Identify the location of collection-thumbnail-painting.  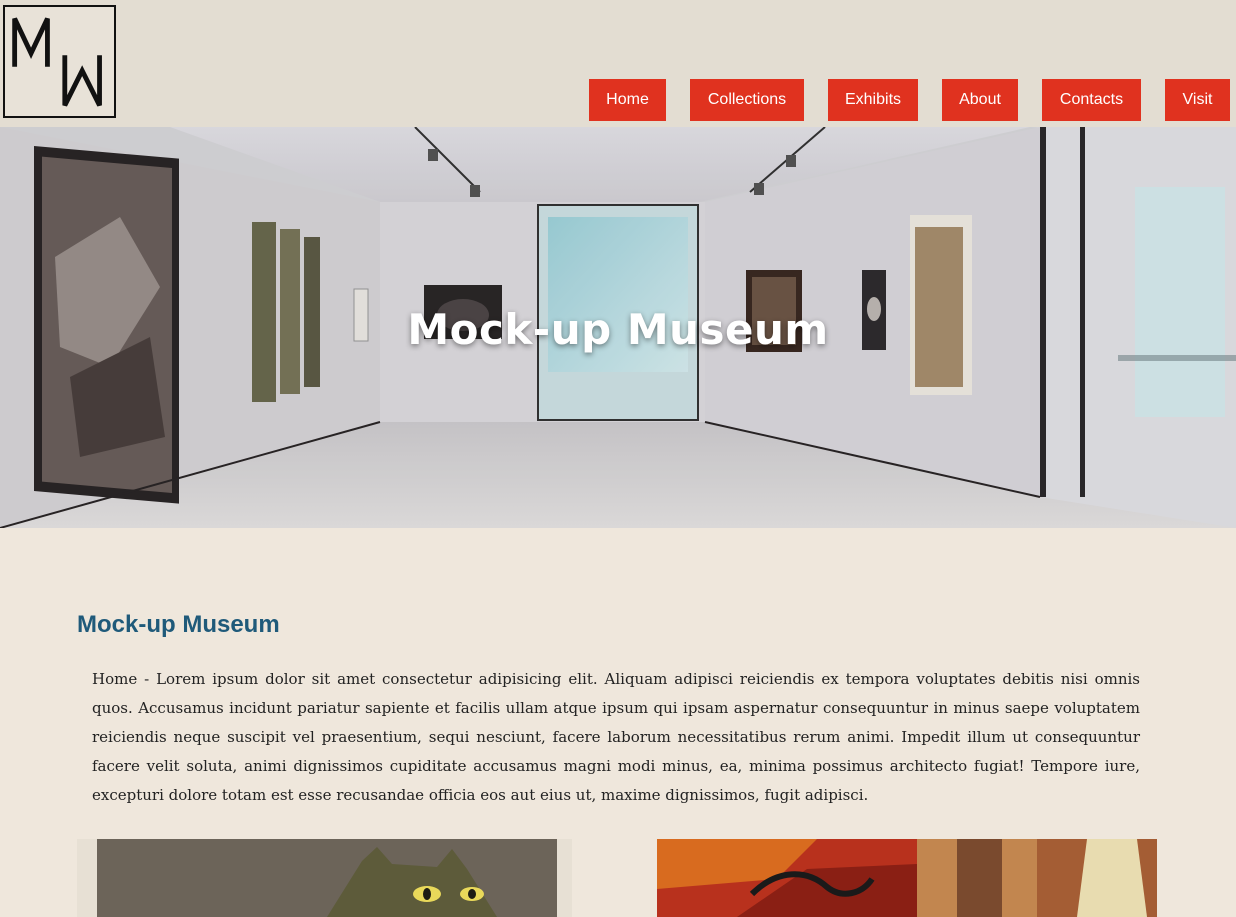
(907, 878).